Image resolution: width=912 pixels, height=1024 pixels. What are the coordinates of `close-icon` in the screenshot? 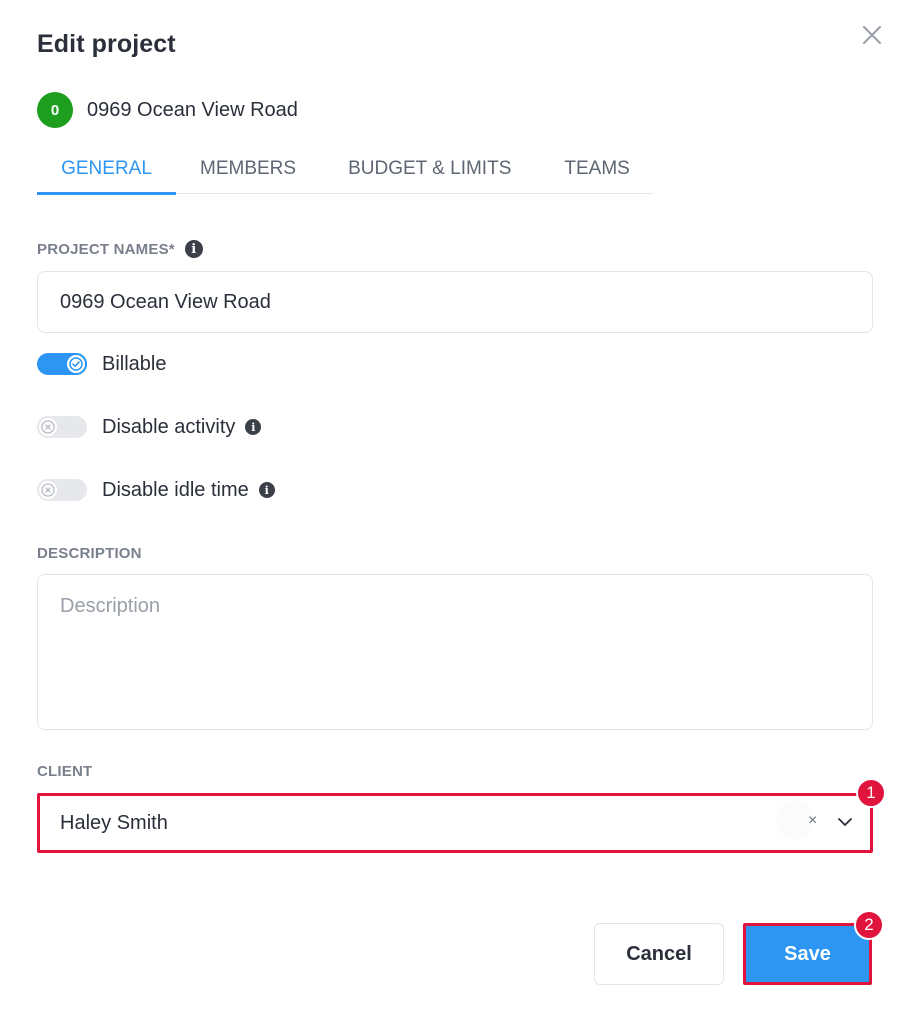 It's located at (872, 35).